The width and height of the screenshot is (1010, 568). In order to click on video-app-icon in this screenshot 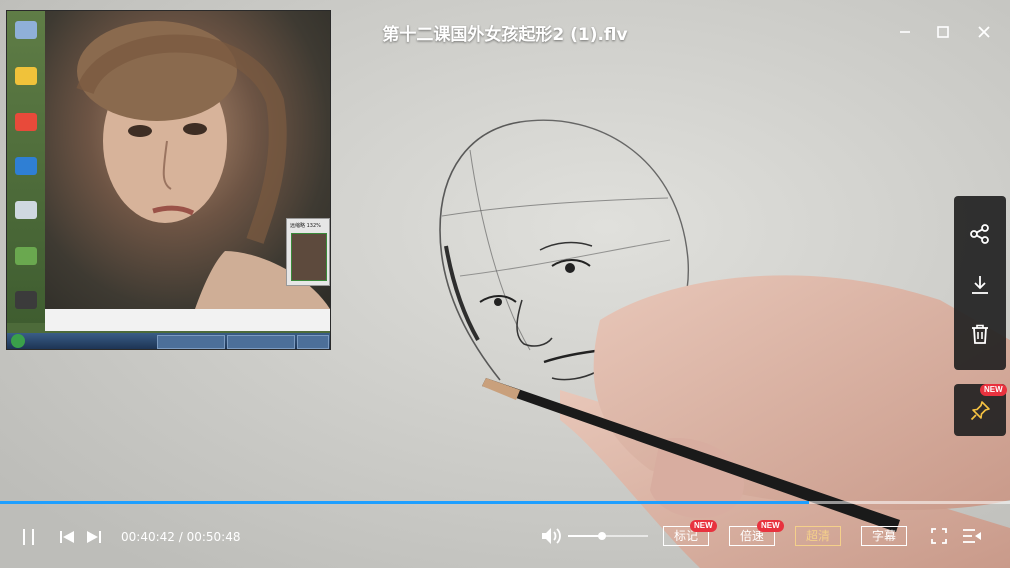, I will do `click(26, 256)`.